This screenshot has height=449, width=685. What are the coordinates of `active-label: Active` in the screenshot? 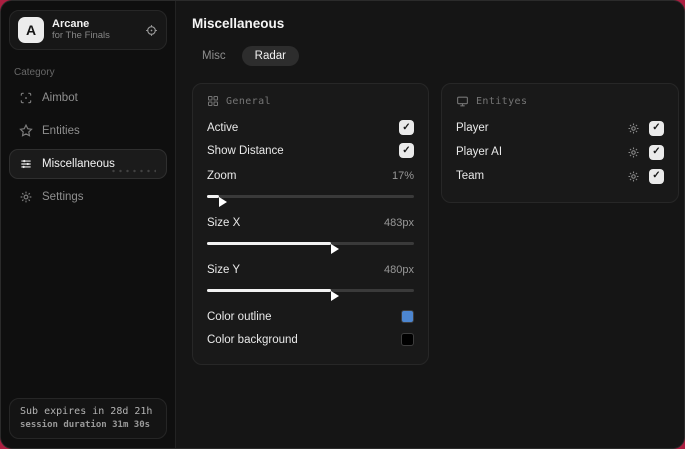 It's located at (223, 127).